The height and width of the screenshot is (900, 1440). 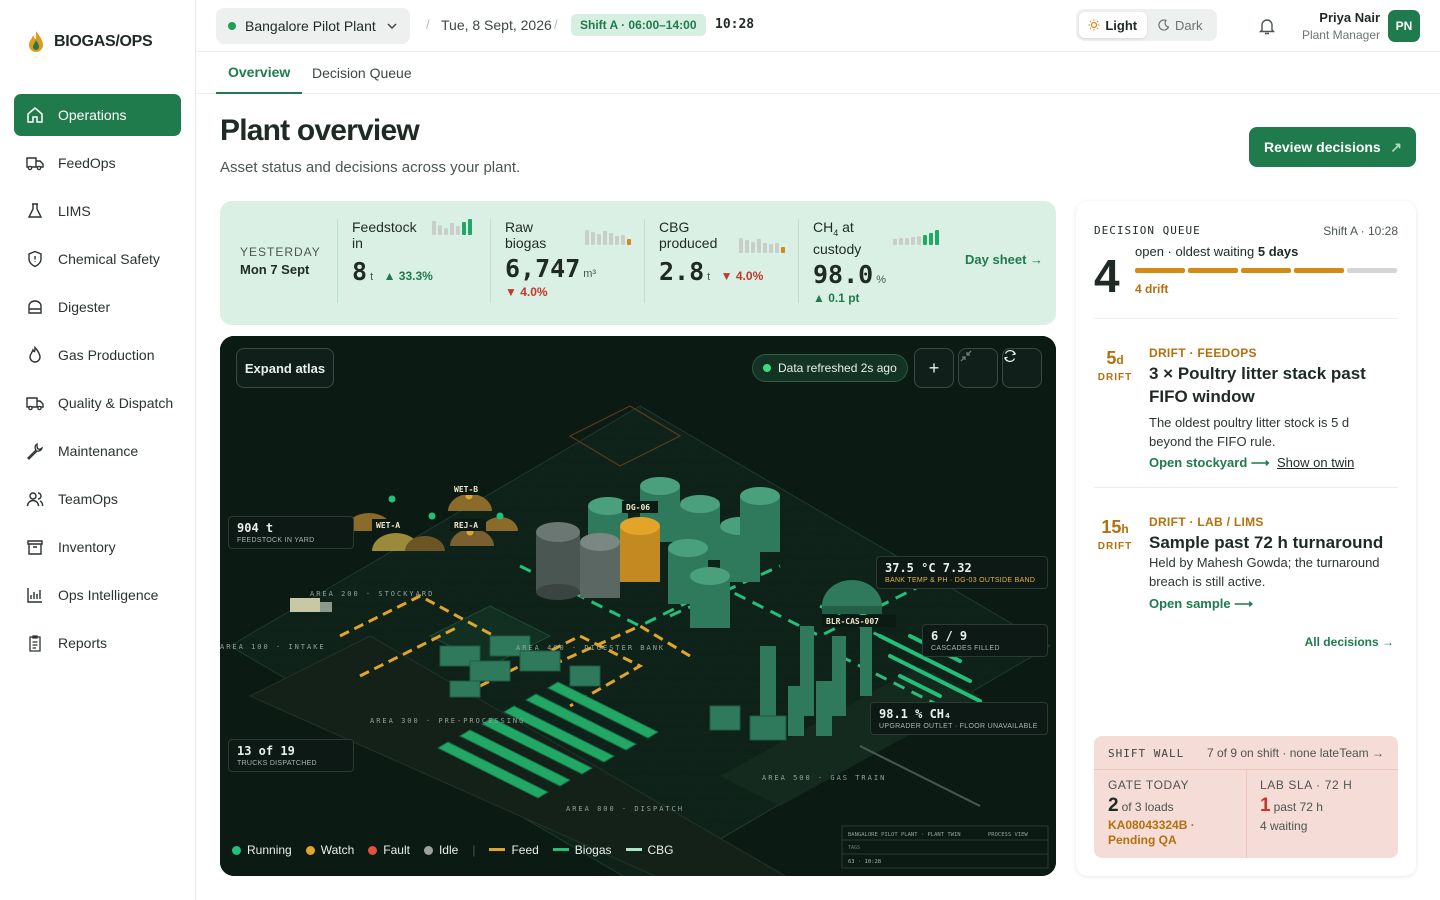 What do you see at coordinates (1306, 785) in the screenshot?
I see `lab-sla-label: LAB SLA · 72 H` at bounding box center [1306, 785].